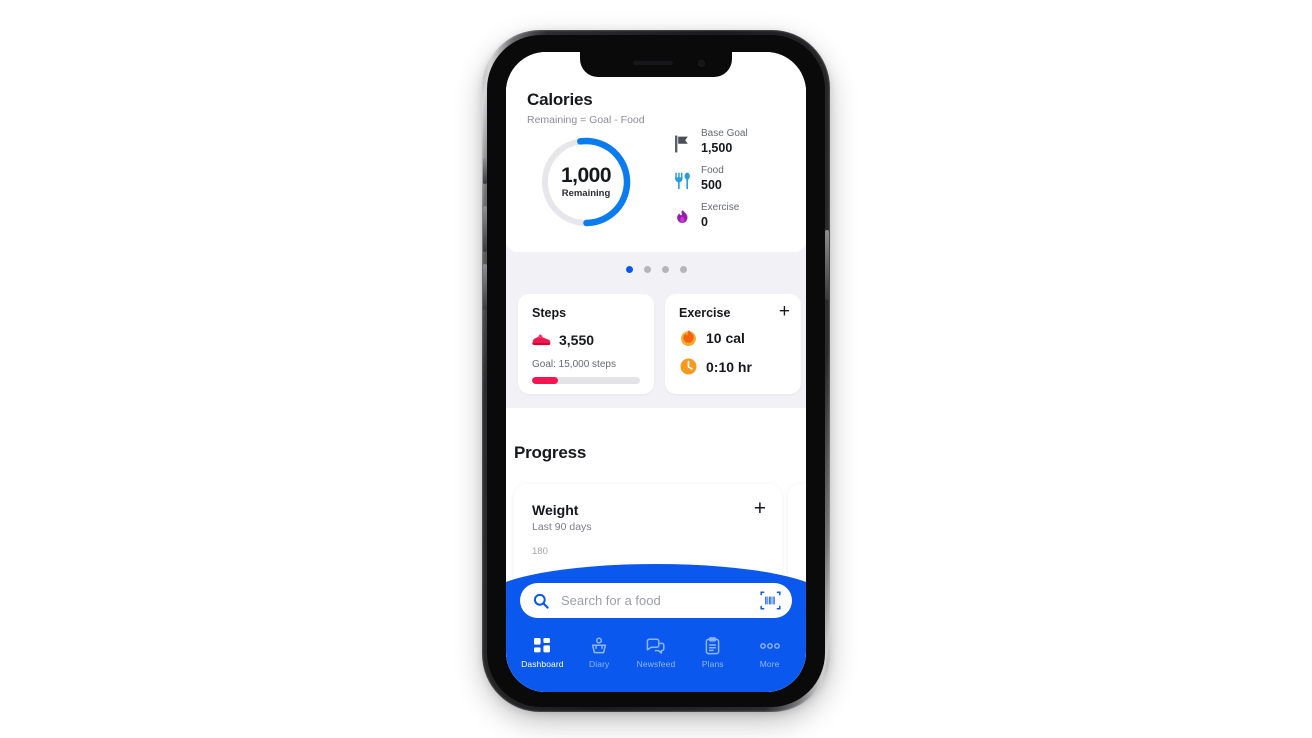 The image size is (1312, 738). Describe the element at coordinates (586, 380) in the screenshot. I see `steps-progress-bar` at that location.